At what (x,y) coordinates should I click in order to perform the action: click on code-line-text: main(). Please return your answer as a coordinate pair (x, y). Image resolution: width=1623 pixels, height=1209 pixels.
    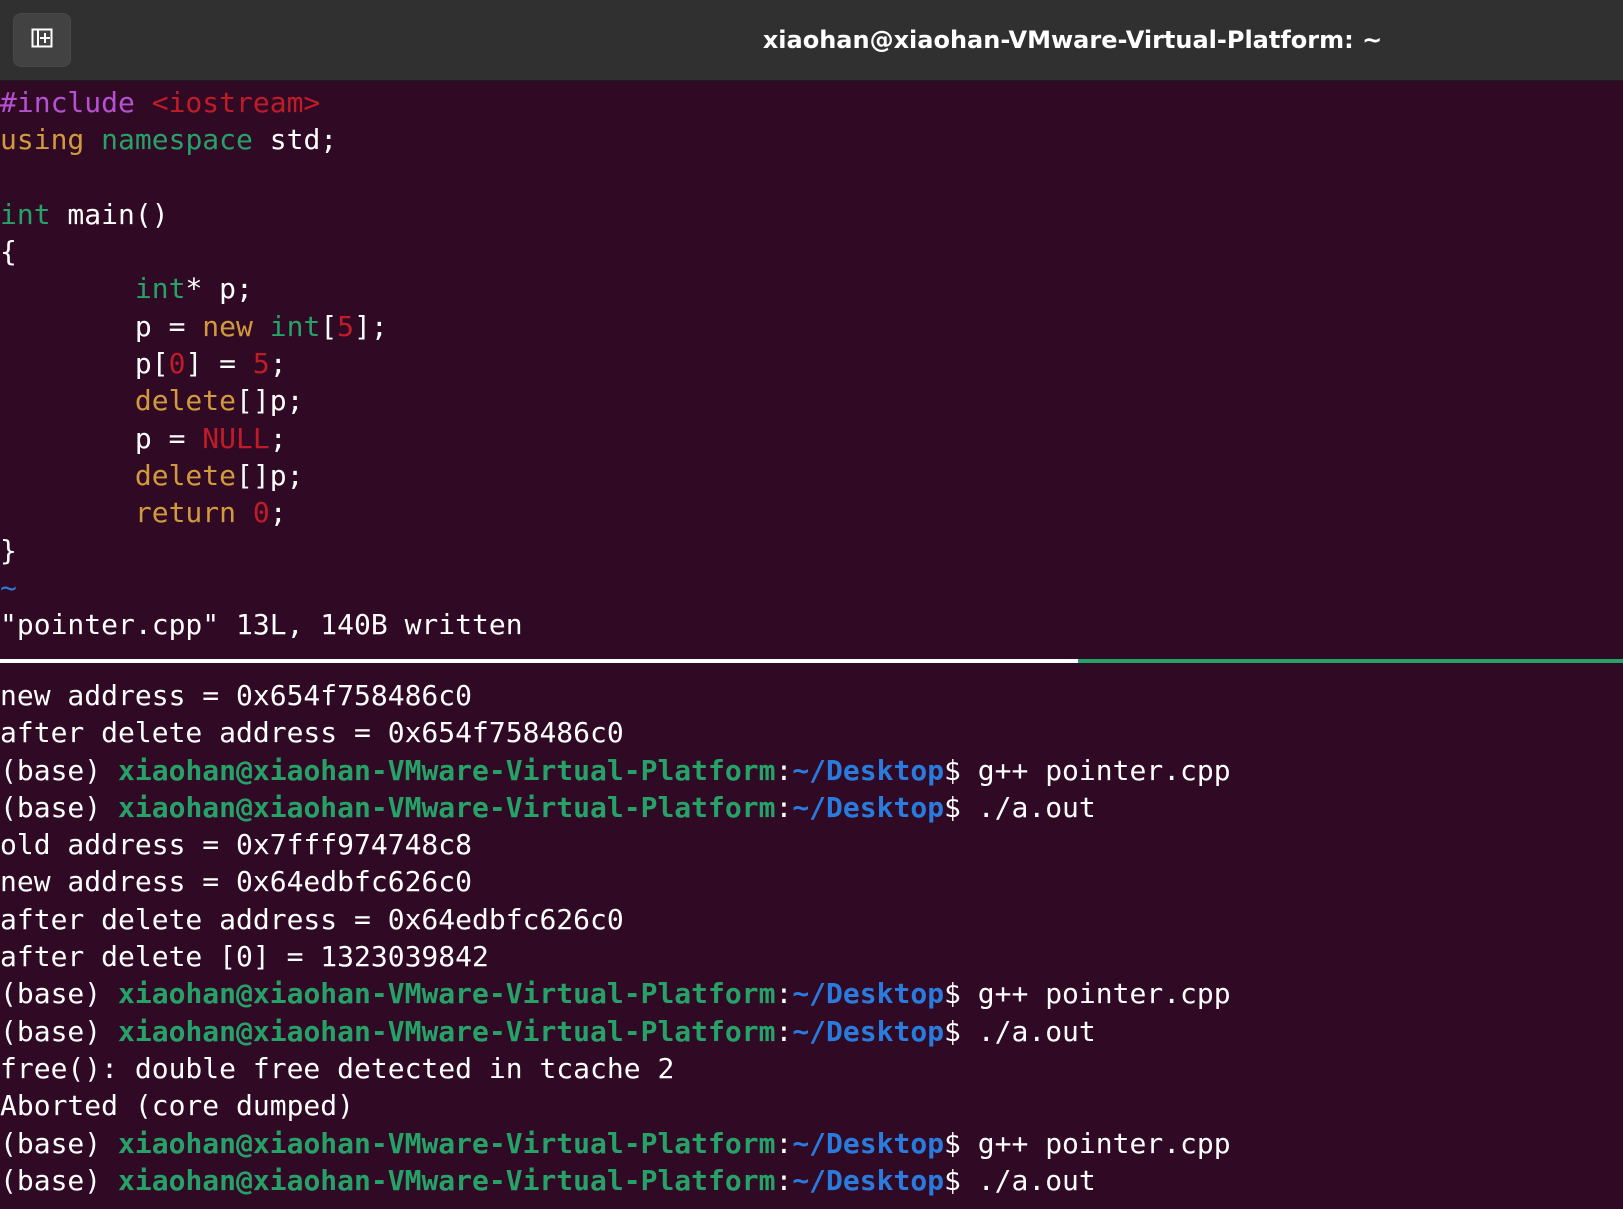
    Looking at the image, I should click on (109, 214).